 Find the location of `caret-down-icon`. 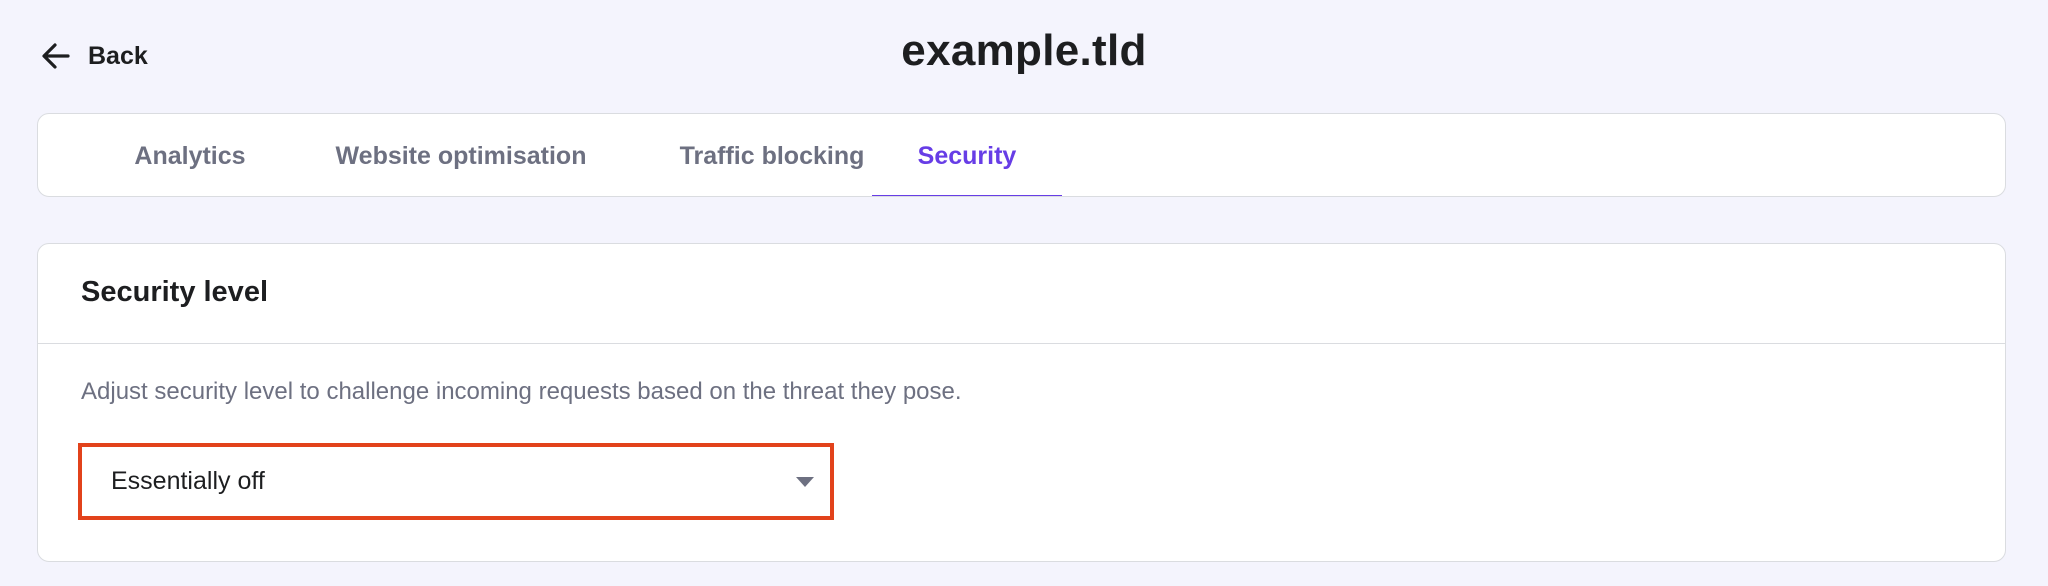

caret-down-icon is located at coordinates (805, 481).